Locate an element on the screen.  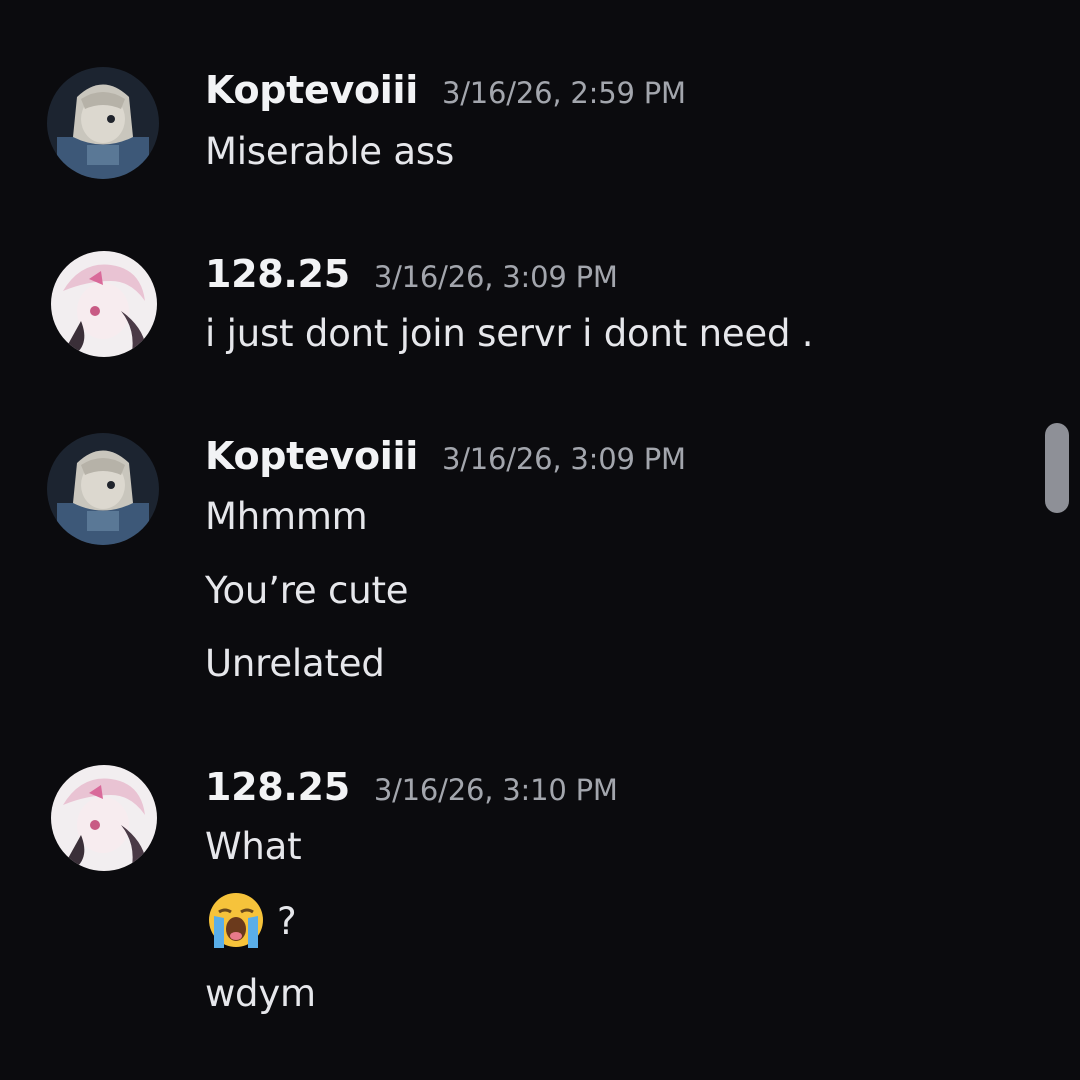
message-emoji-line: ? is located at coordinates (251, 921).